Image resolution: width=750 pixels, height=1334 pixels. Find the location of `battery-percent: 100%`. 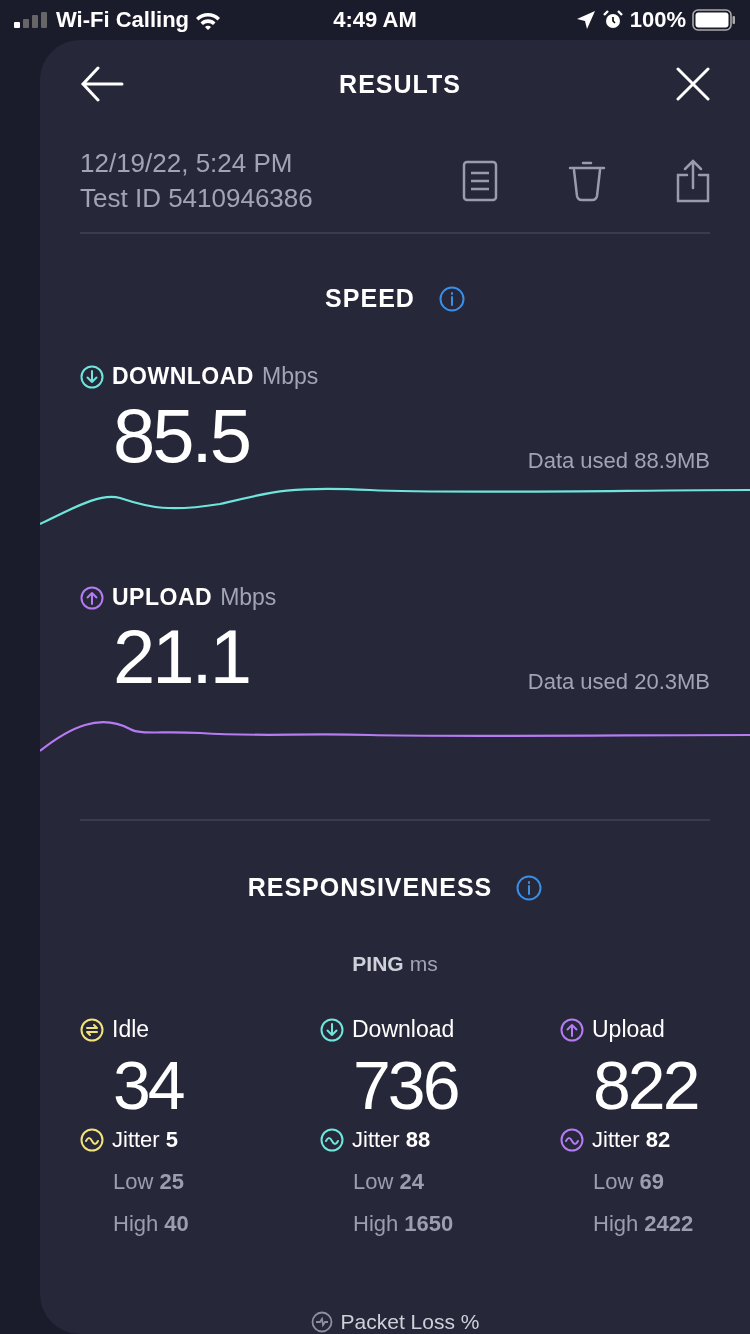

battery-percent: 100% is located at coordinates (657, 20).